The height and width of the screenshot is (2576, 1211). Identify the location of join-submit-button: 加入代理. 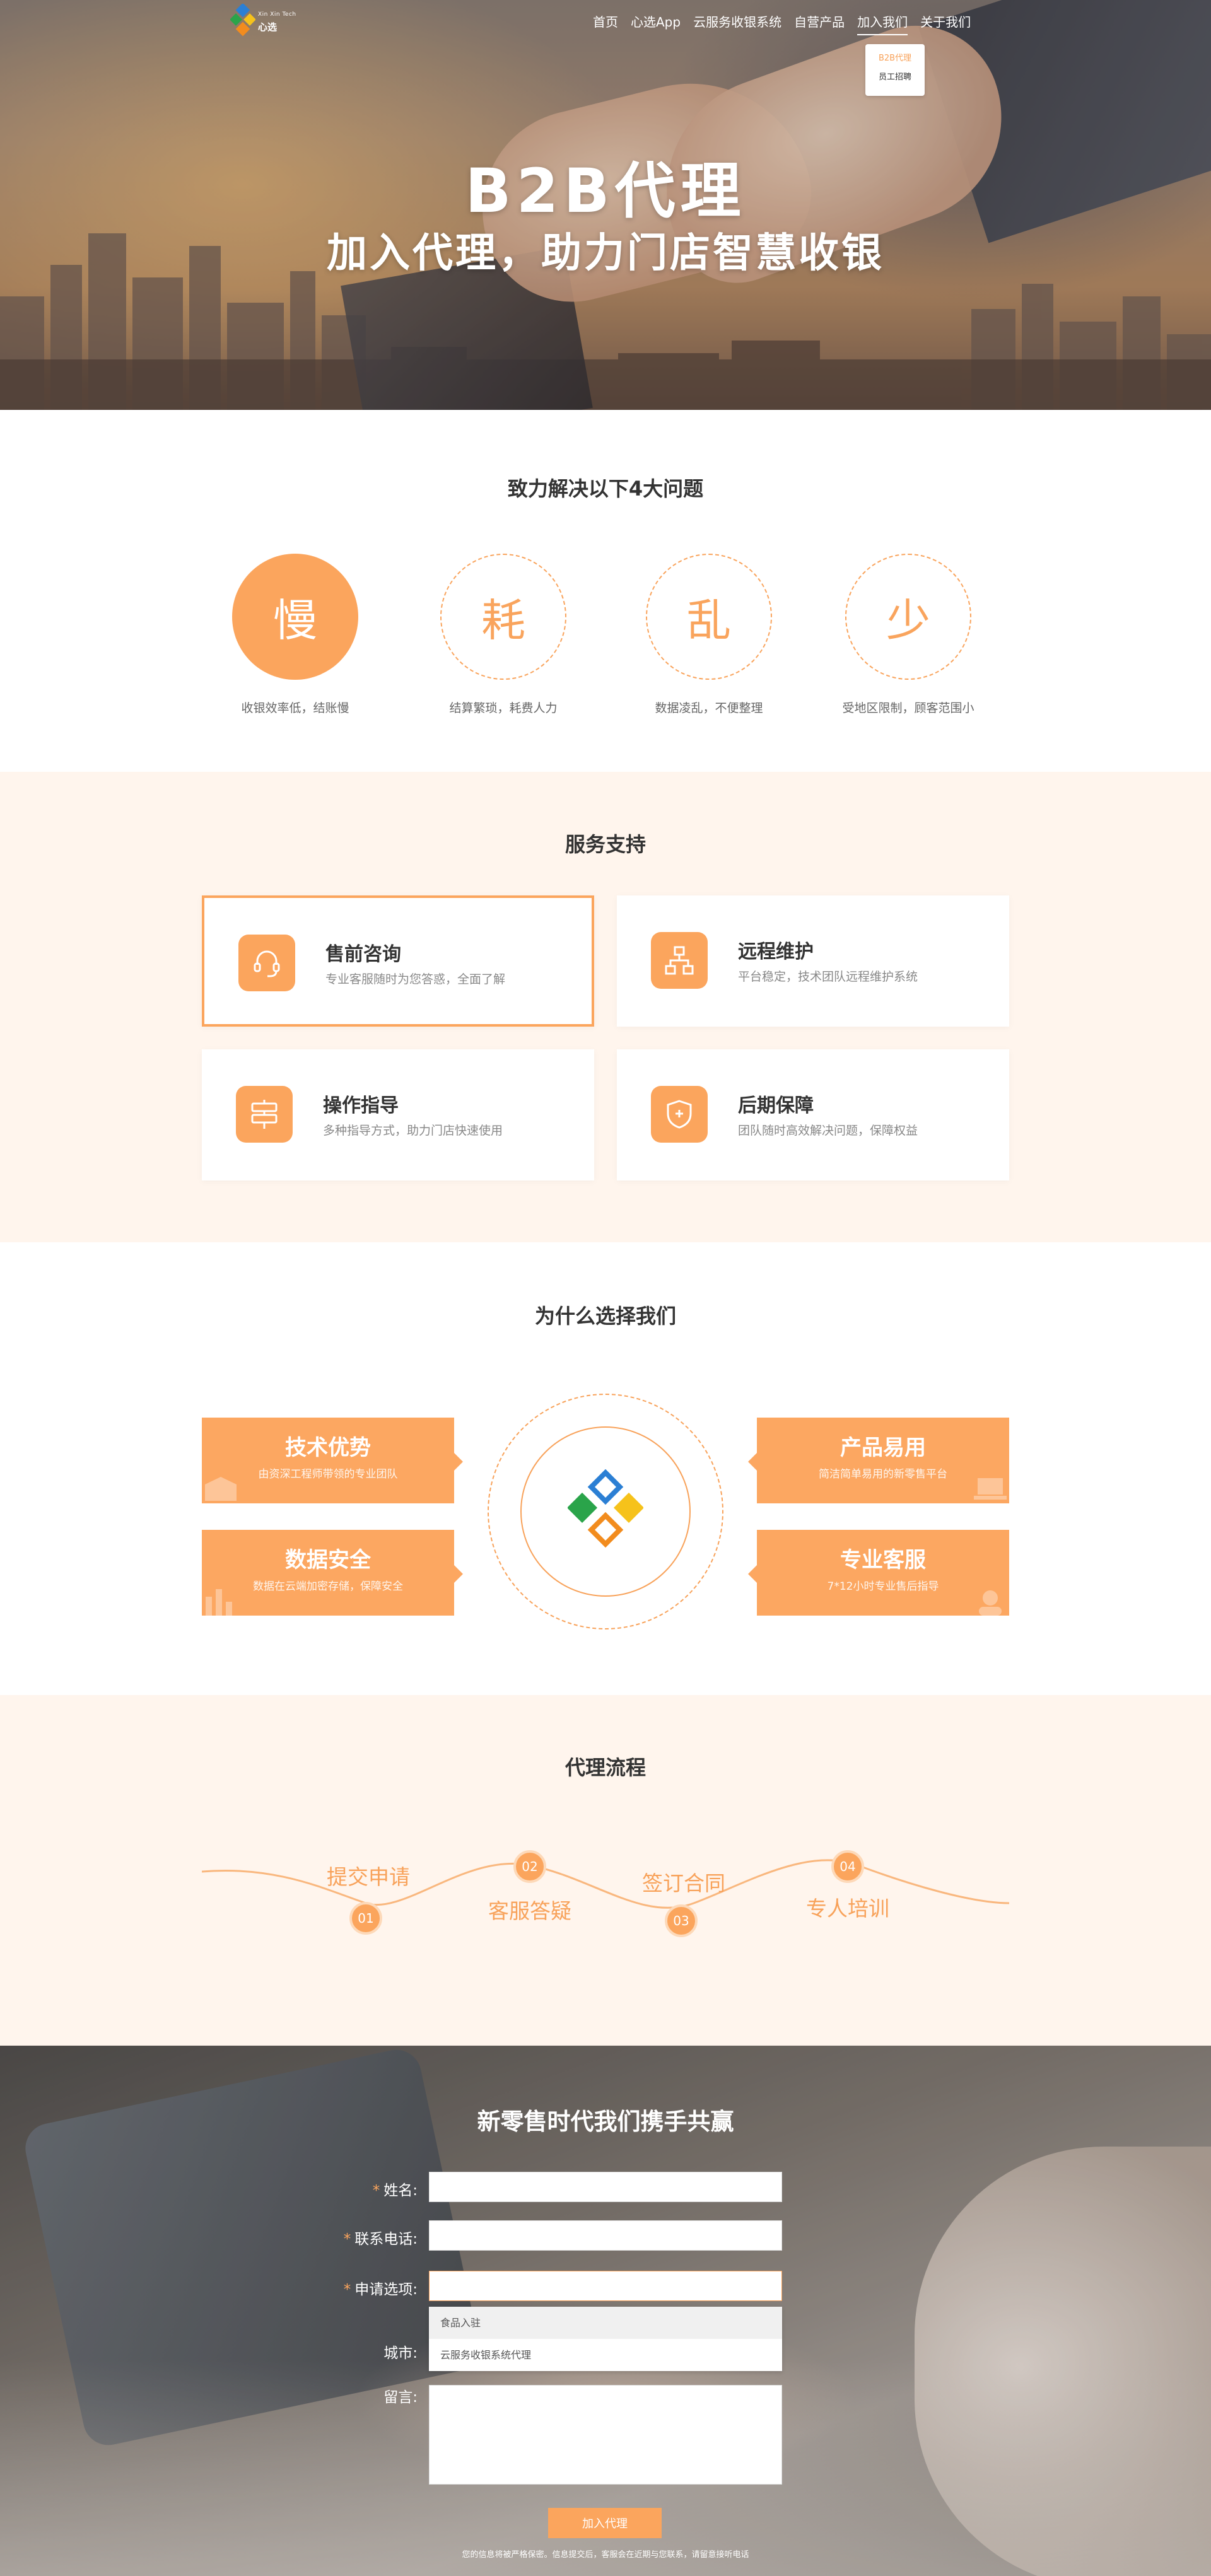
(605, 2523).